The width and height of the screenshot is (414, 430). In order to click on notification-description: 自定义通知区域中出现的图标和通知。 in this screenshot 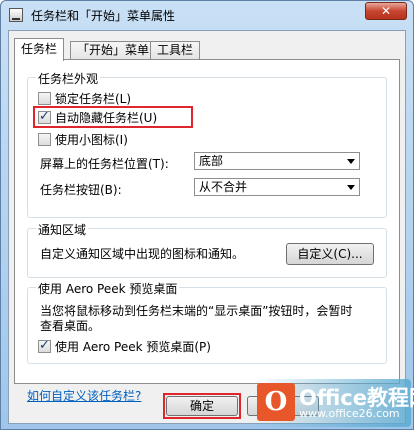, I will do `click(142, 254)`.